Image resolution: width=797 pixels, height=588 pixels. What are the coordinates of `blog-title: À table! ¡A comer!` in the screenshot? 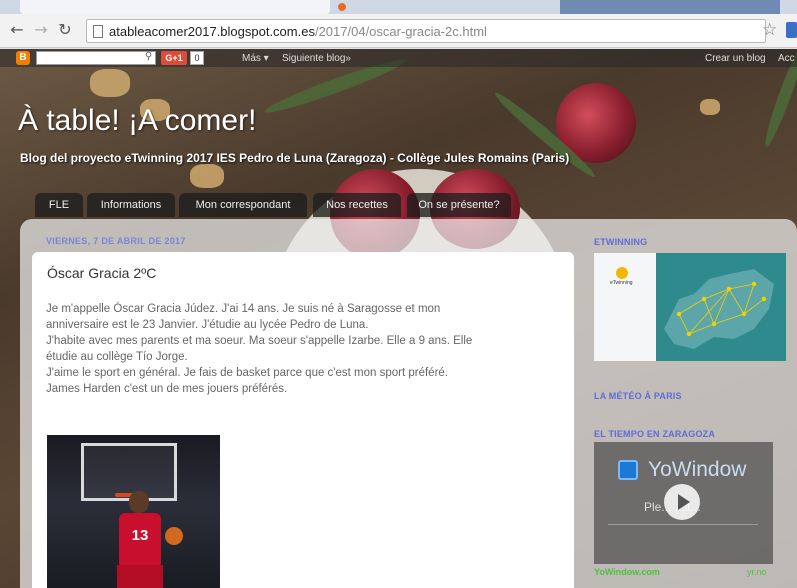 It's located at (137, 121).